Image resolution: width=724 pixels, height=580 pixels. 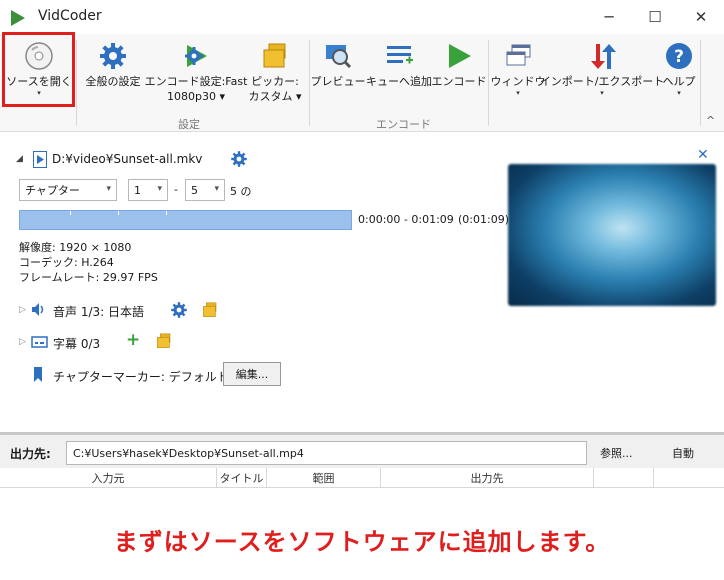 I want to click on auto-button: 自動, so click(x=683, y=453).